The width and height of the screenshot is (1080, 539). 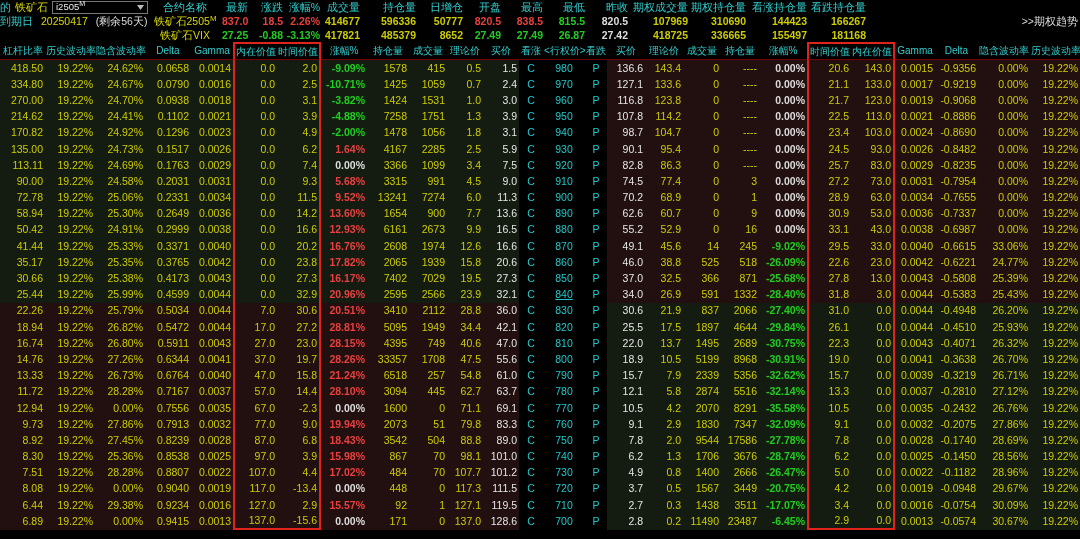 I want to click on table-cell: -0.4510, so click(x=956, y=327).